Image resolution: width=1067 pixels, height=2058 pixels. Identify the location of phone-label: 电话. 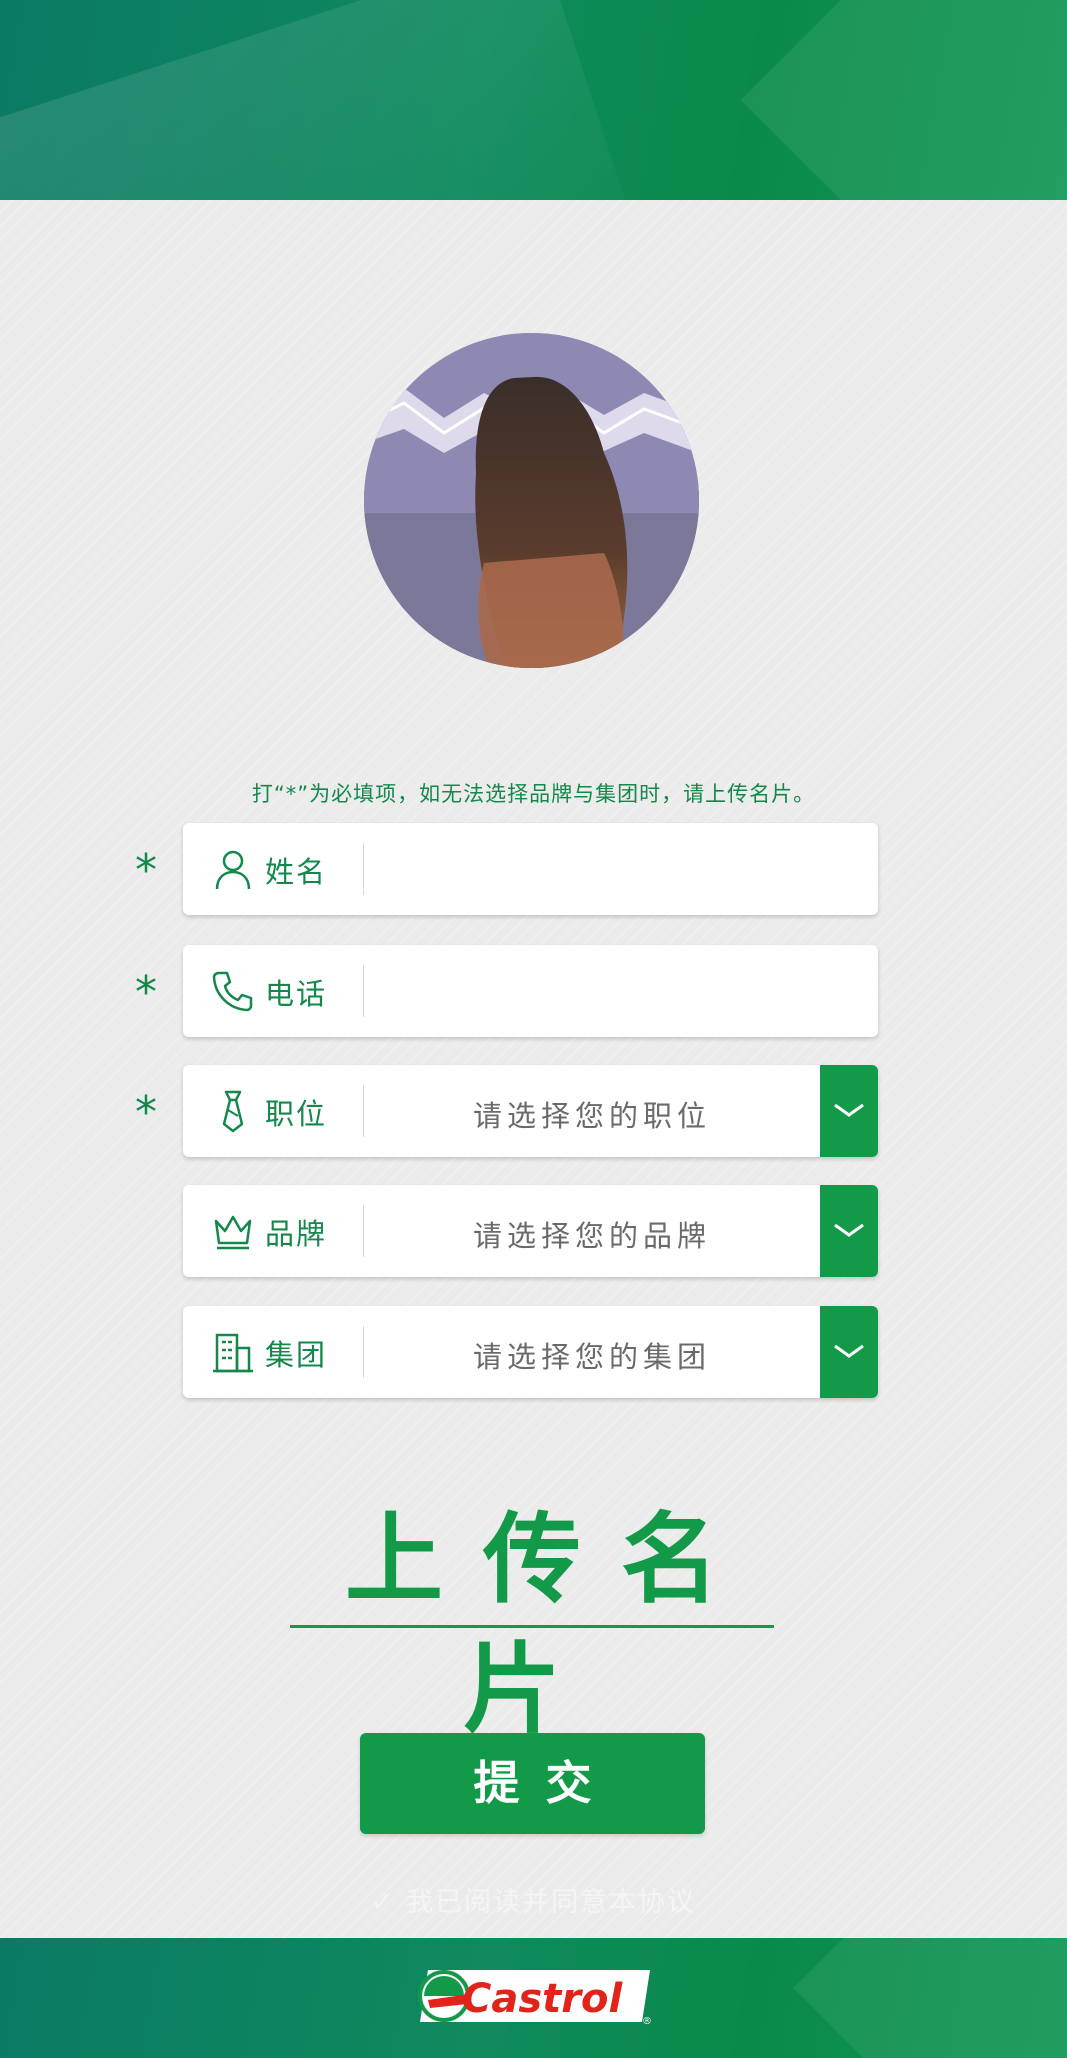
(296, 994).